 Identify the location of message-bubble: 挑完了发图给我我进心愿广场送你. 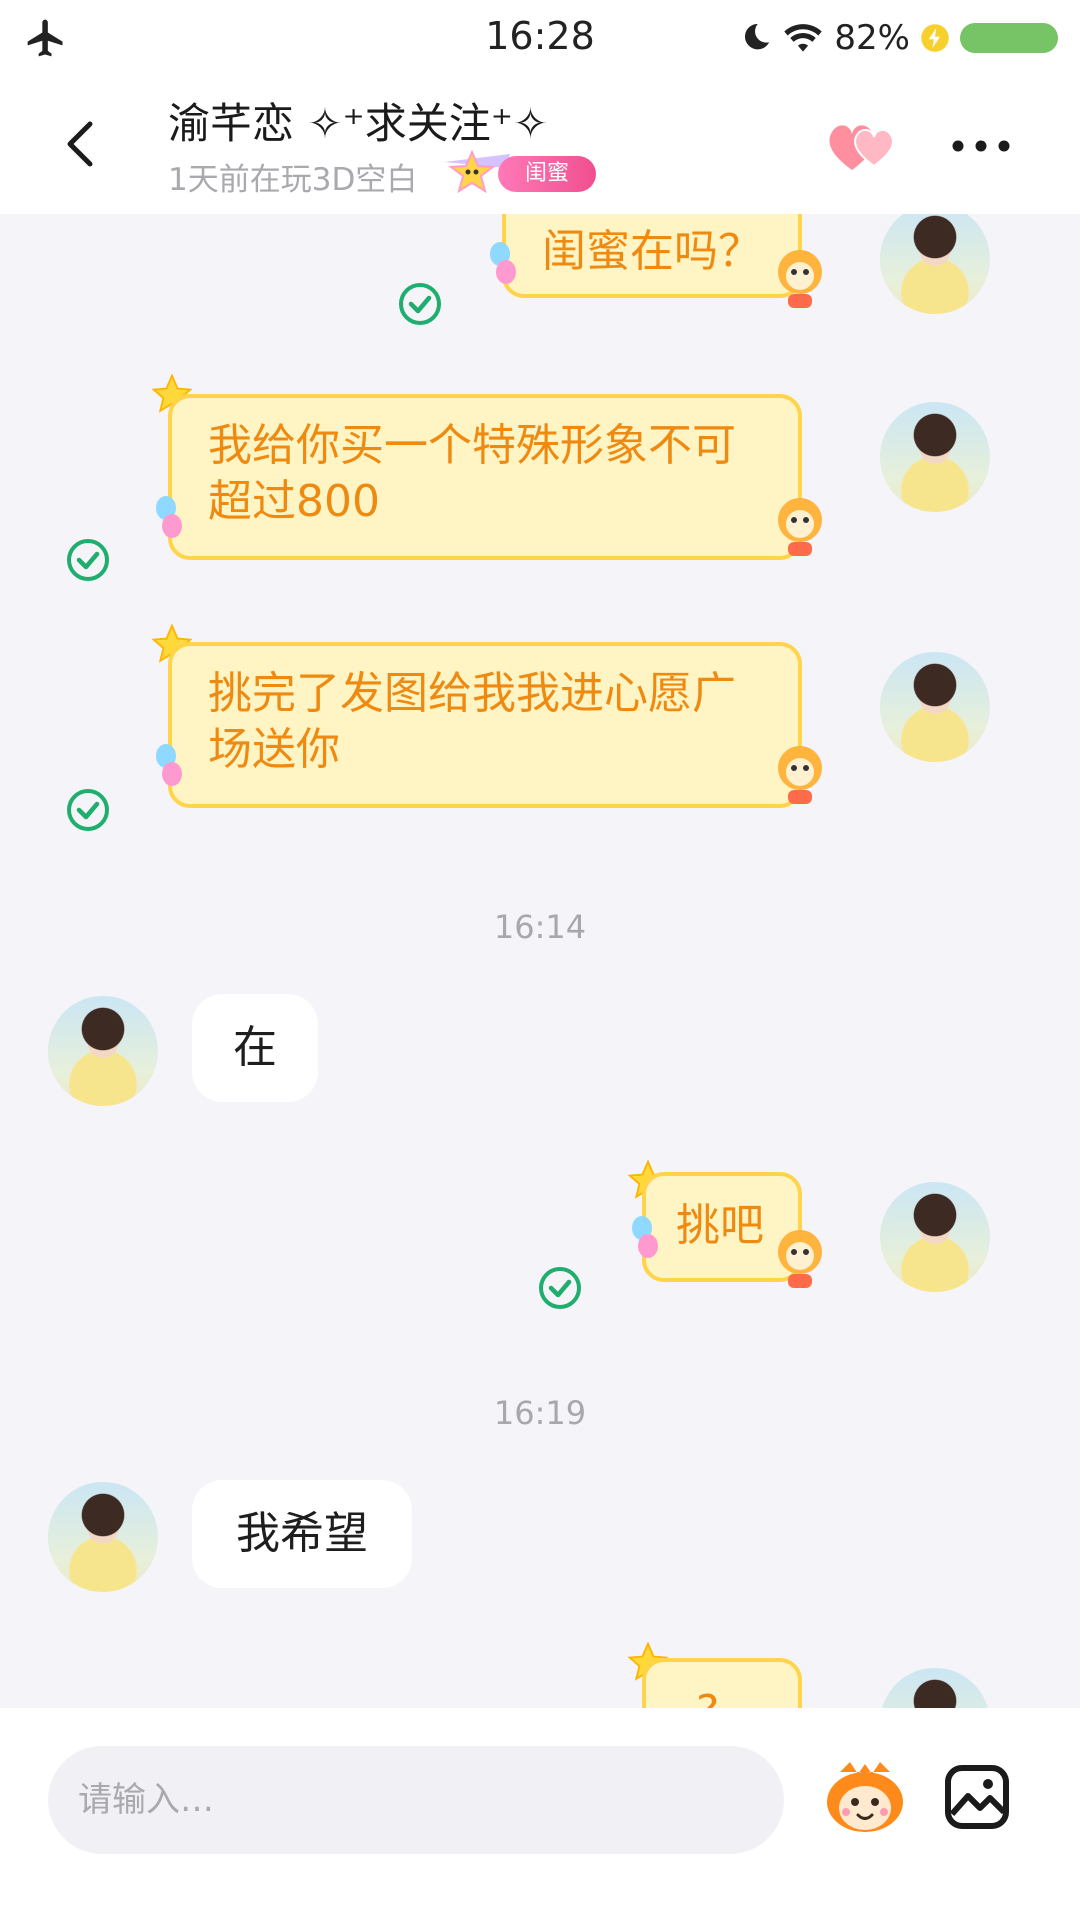
(485, 725).